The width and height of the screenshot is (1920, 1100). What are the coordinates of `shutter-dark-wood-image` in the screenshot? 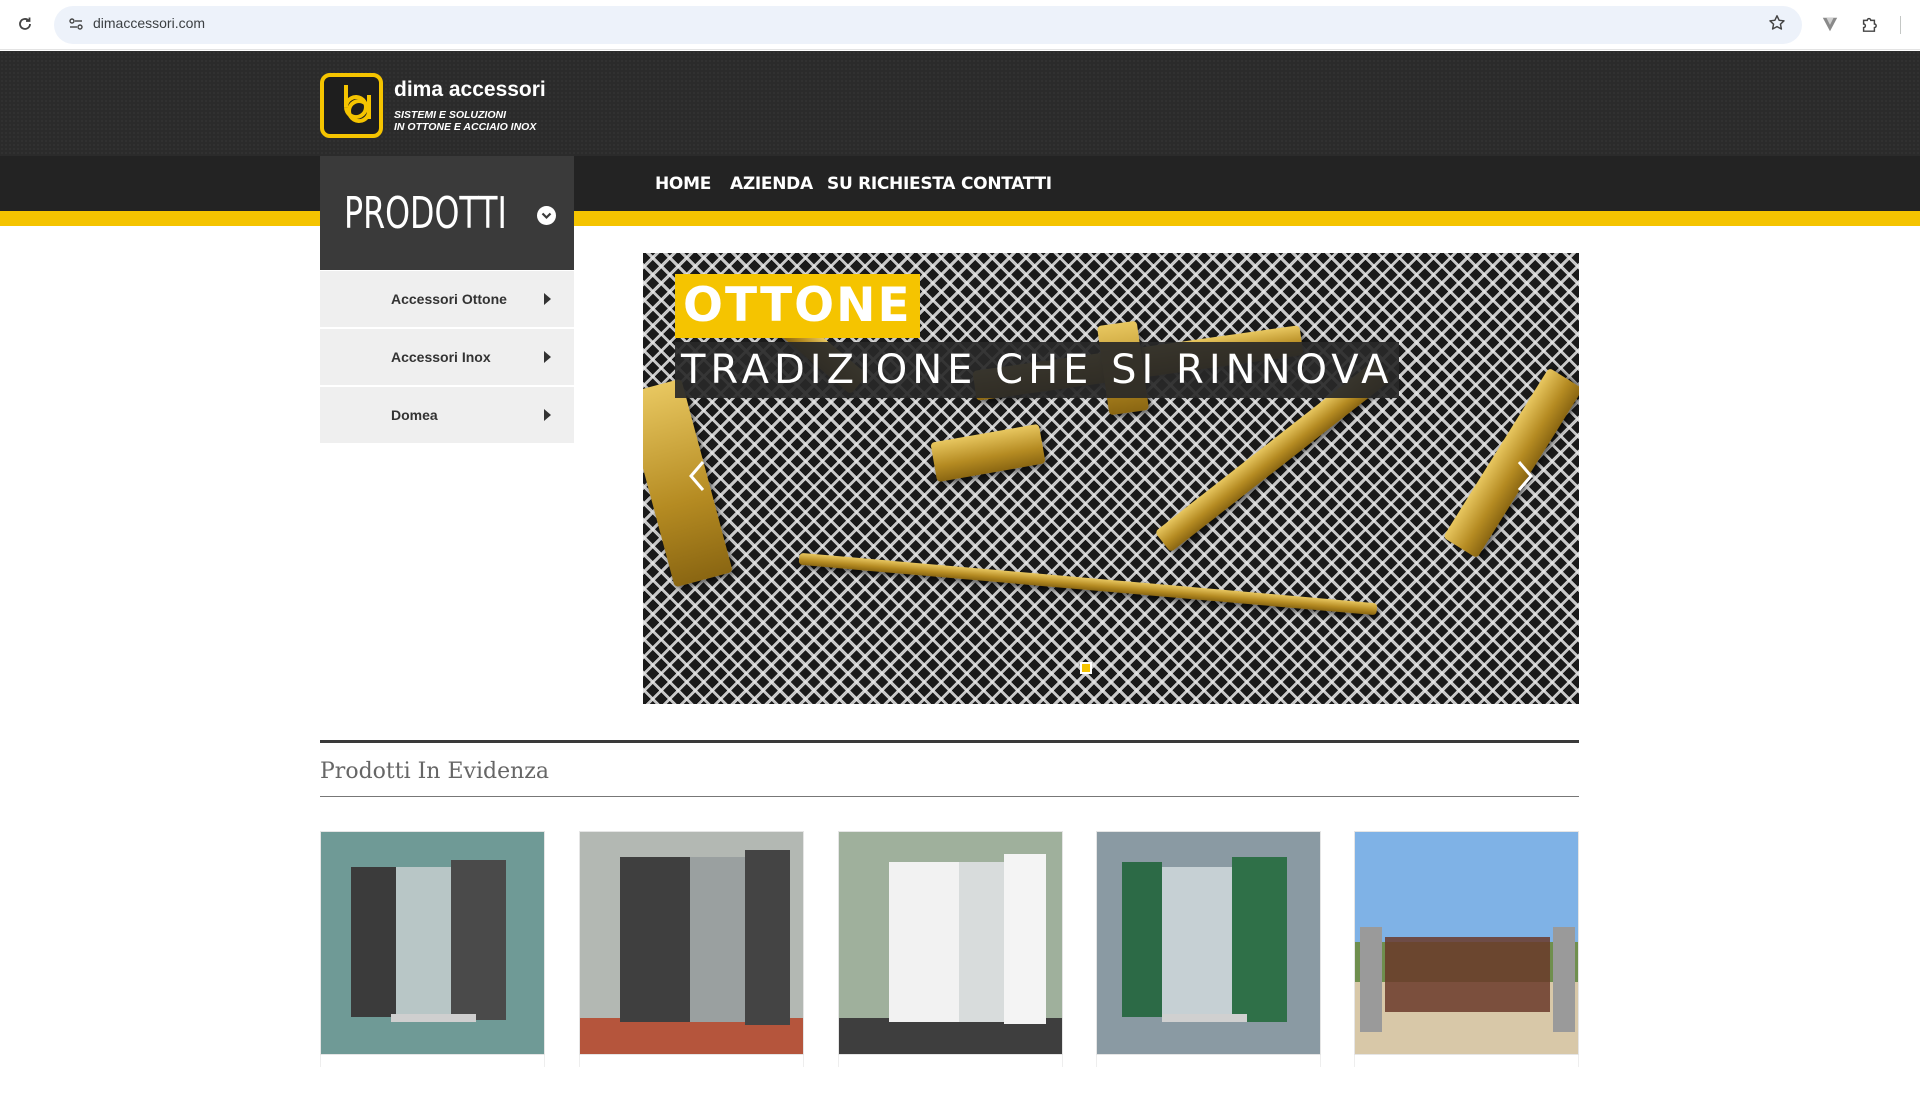 It's located at (432, 943).